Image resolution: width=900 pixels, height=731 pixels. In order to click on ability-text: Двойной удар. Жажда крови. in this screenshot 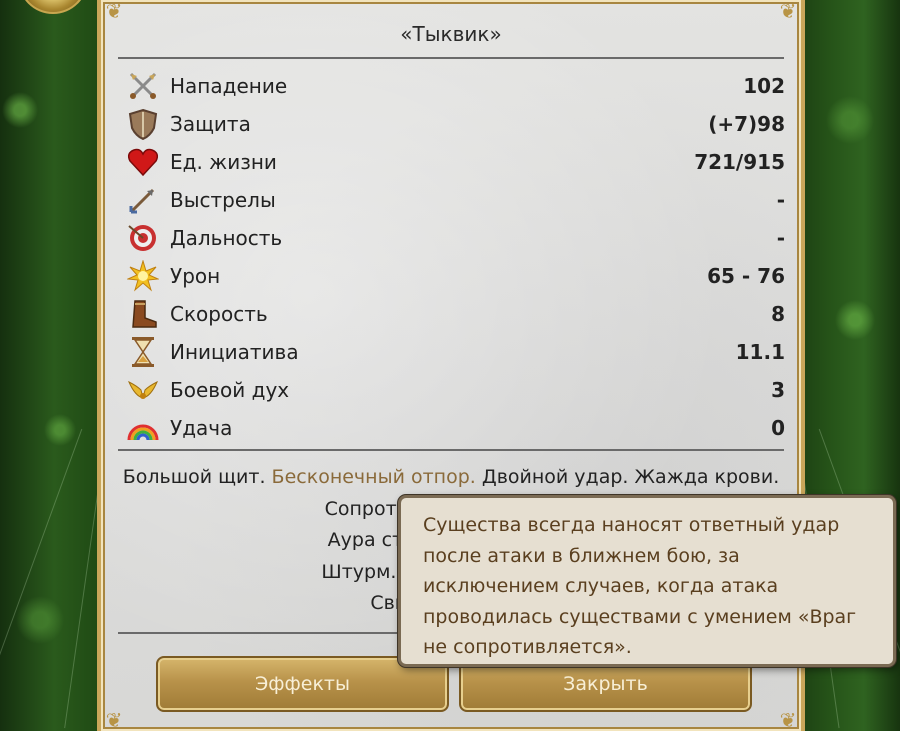, I will do `click(630, 477)`.